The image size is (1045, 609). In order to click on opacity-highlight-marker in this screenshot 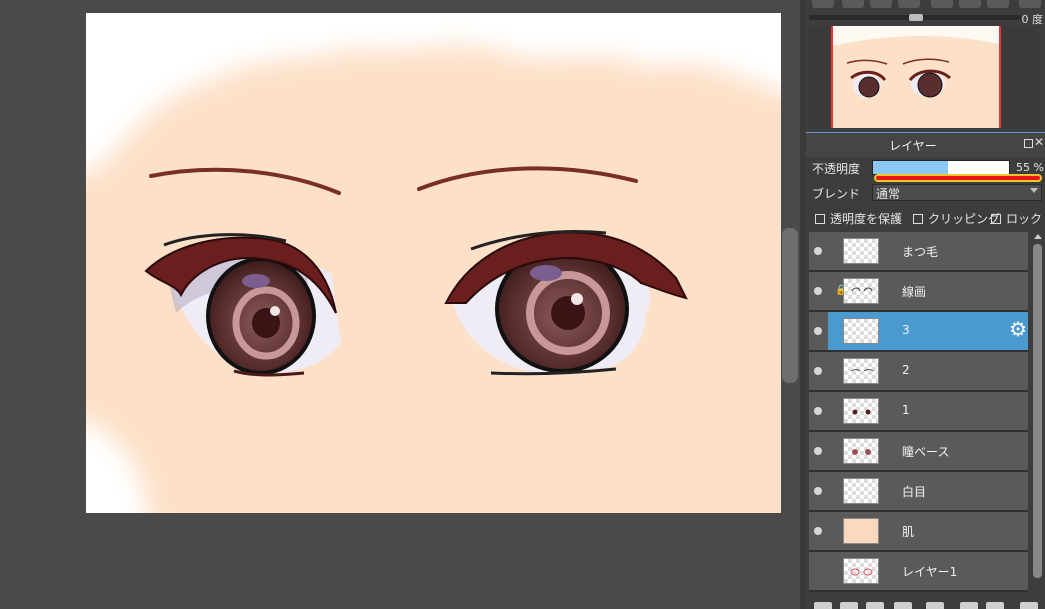, I will do `click(958, 178)`.